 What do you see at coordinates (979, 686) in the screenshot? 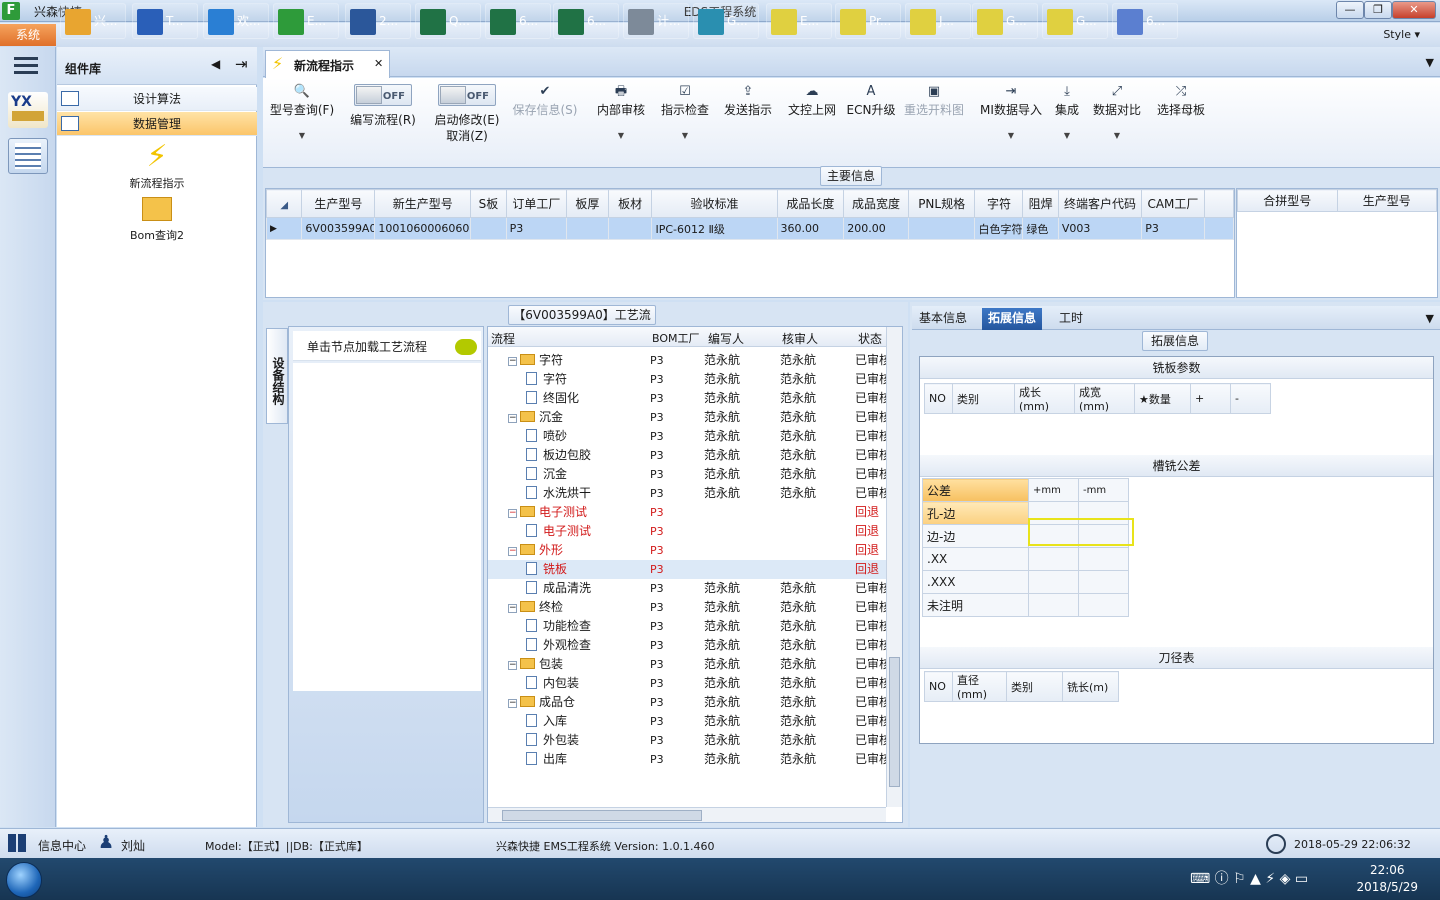
I see `tool-table-header: 直径(mm)` at bounding box center [979, 686].